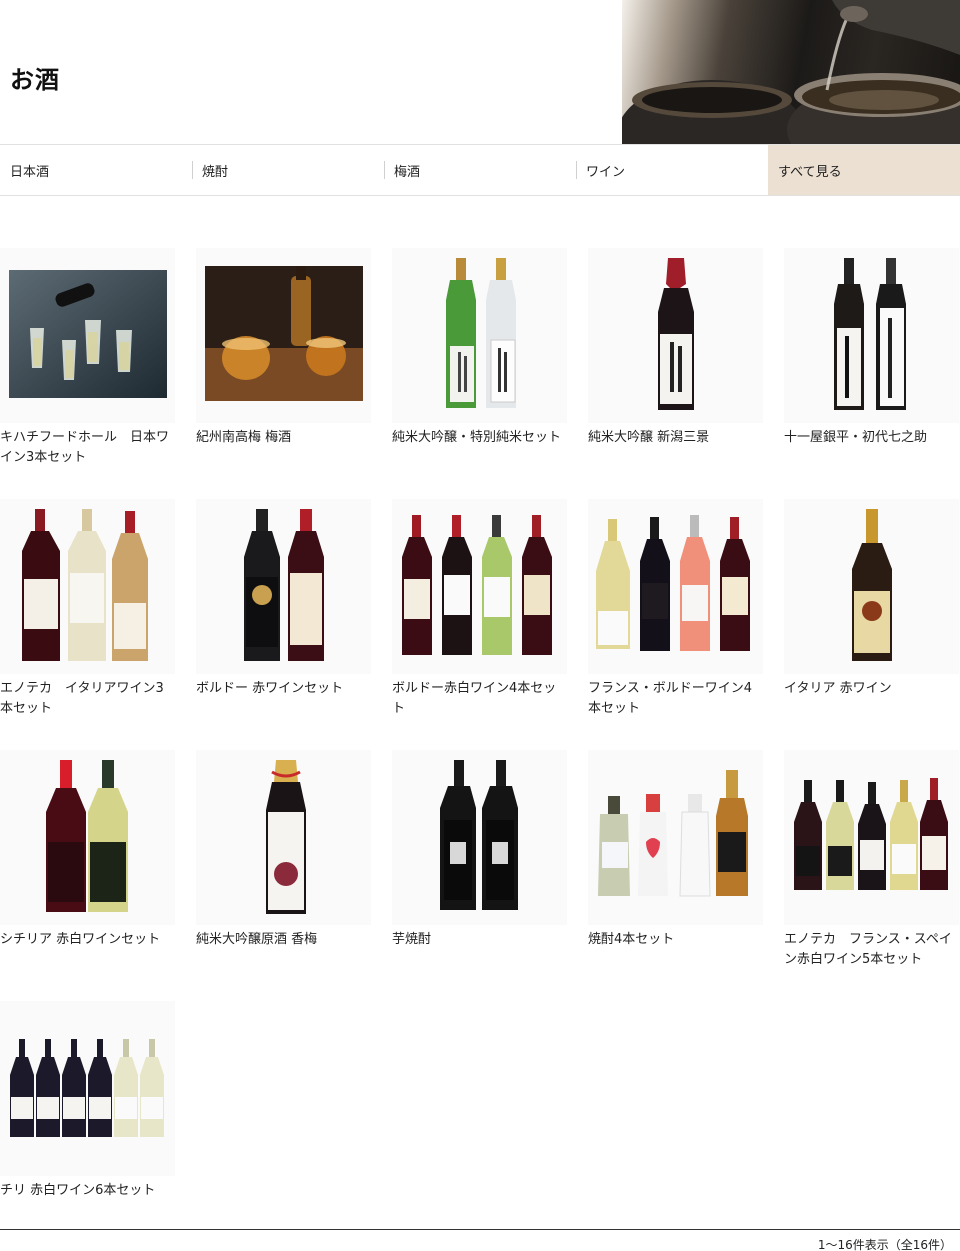 This screenshot has width=960, height=1251. I want to click on product-card: 純米大吟醸・特別純米セット, so click(479, 348).